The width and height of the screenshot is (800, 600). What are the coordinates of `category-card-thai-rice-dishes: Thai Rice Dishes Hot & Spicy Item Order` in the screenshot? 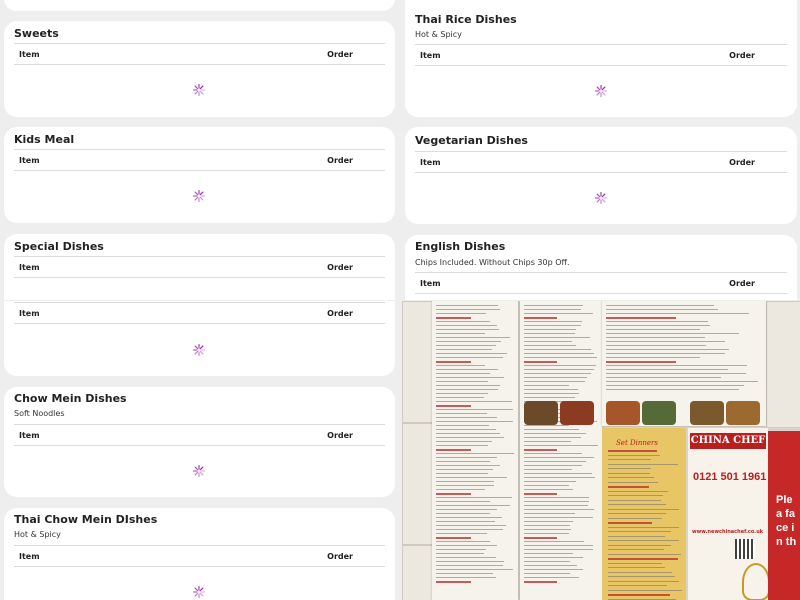 It's located at (601, 58).